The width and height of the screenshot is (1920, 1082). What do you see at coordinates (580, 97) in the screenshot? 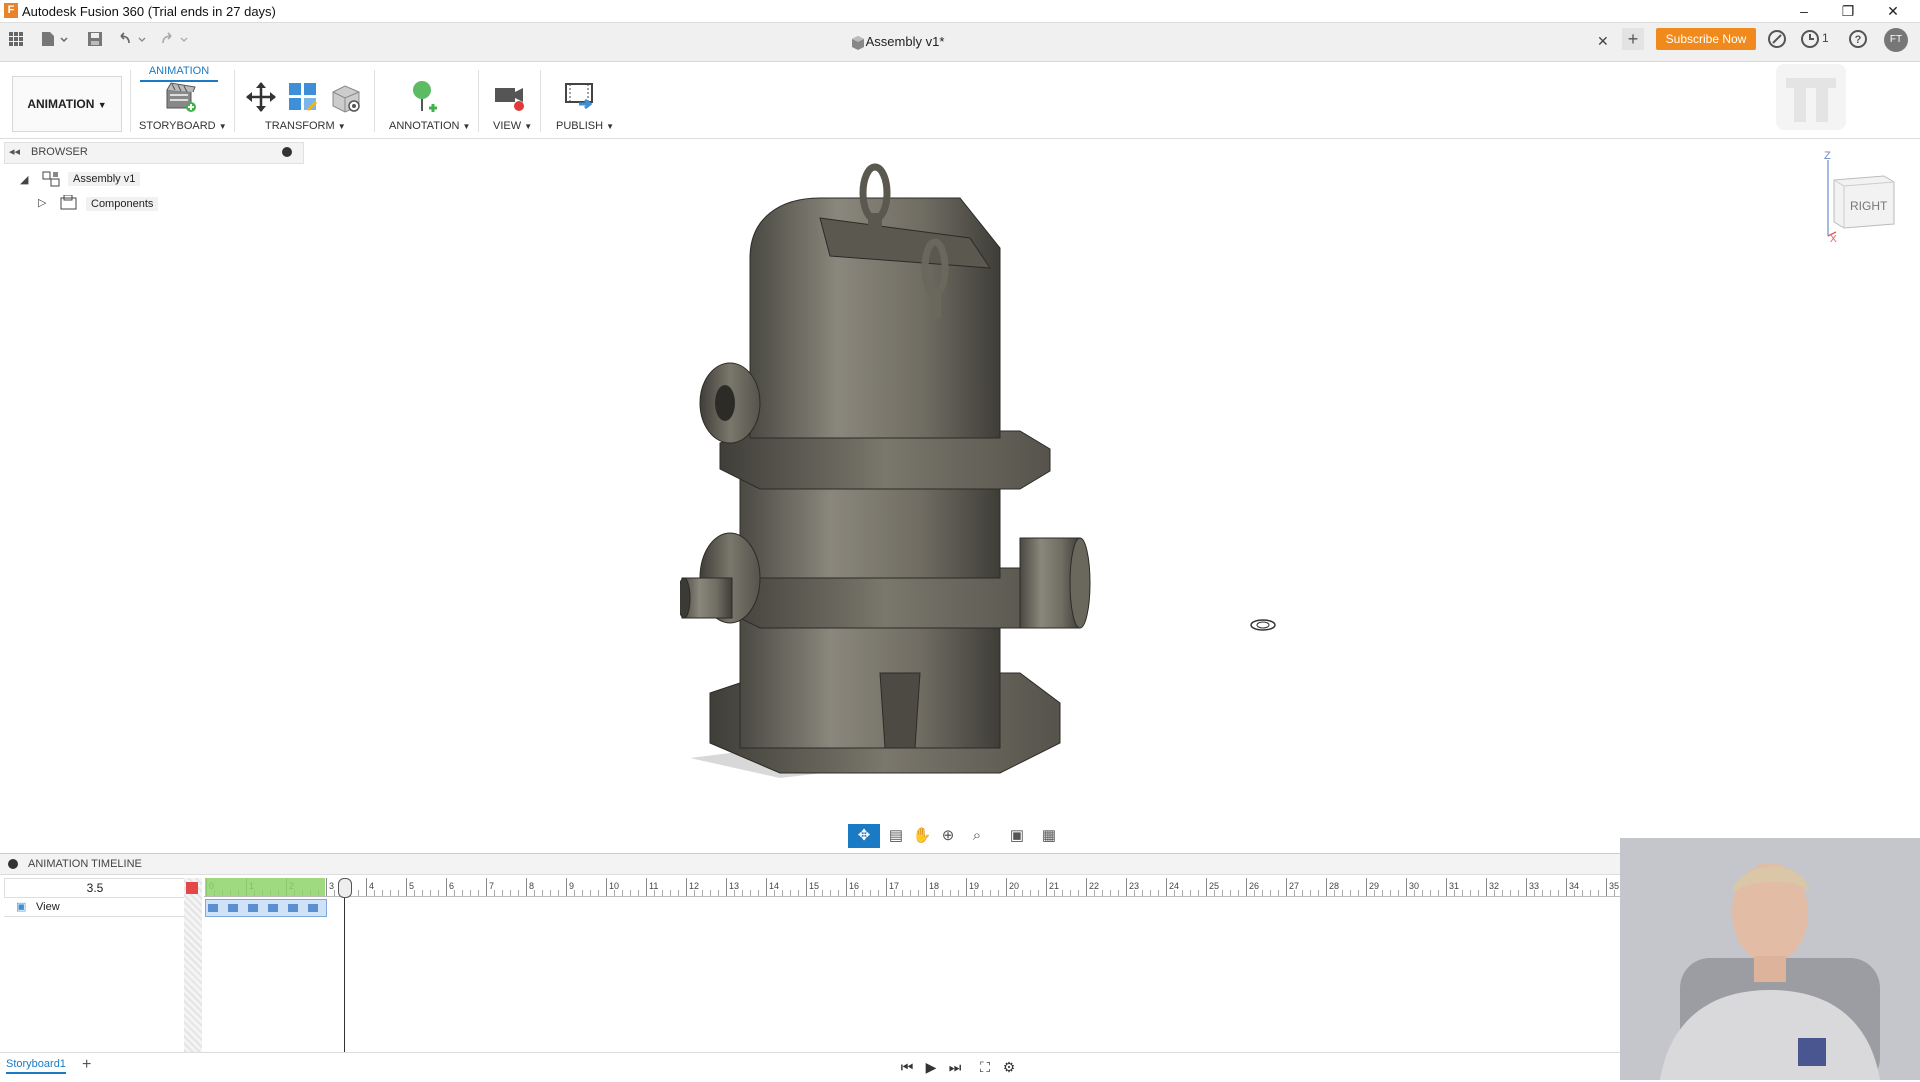
I see `publish-video-icon` at bounding box center [580, 97].